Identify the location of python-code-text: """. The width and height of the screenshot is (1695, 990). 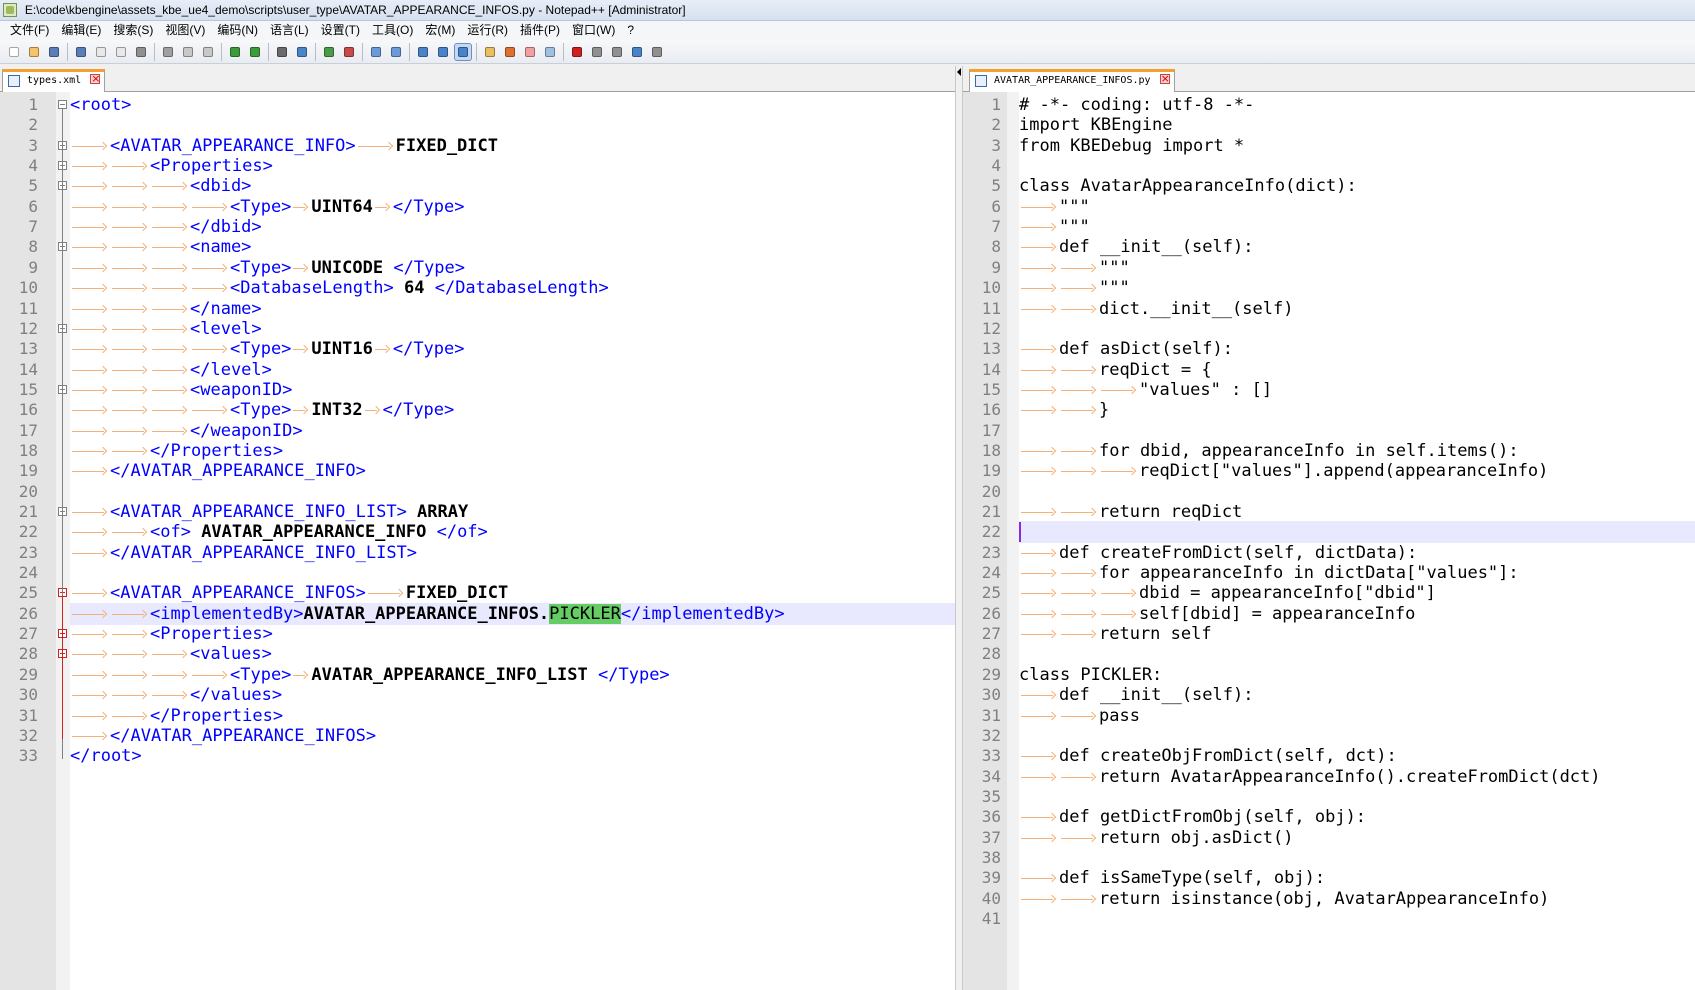
(1074, 227).